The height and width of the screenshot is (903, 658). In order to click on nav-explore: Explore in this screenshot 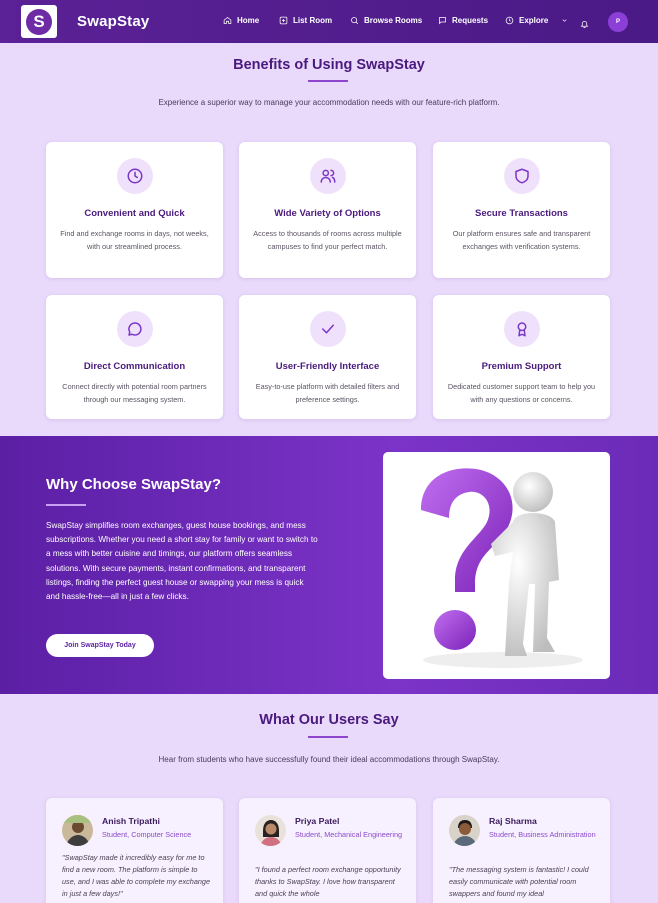, I will do `click(536, 20)`.